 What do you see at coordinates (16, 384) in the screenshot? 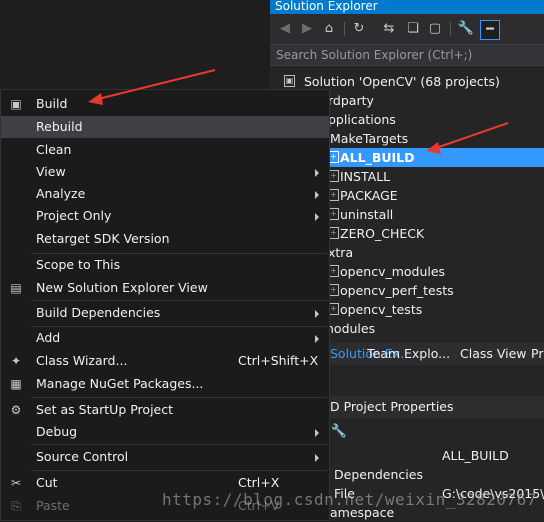
I see `nuget-icon: ▦` at bounding box center [16, 384].